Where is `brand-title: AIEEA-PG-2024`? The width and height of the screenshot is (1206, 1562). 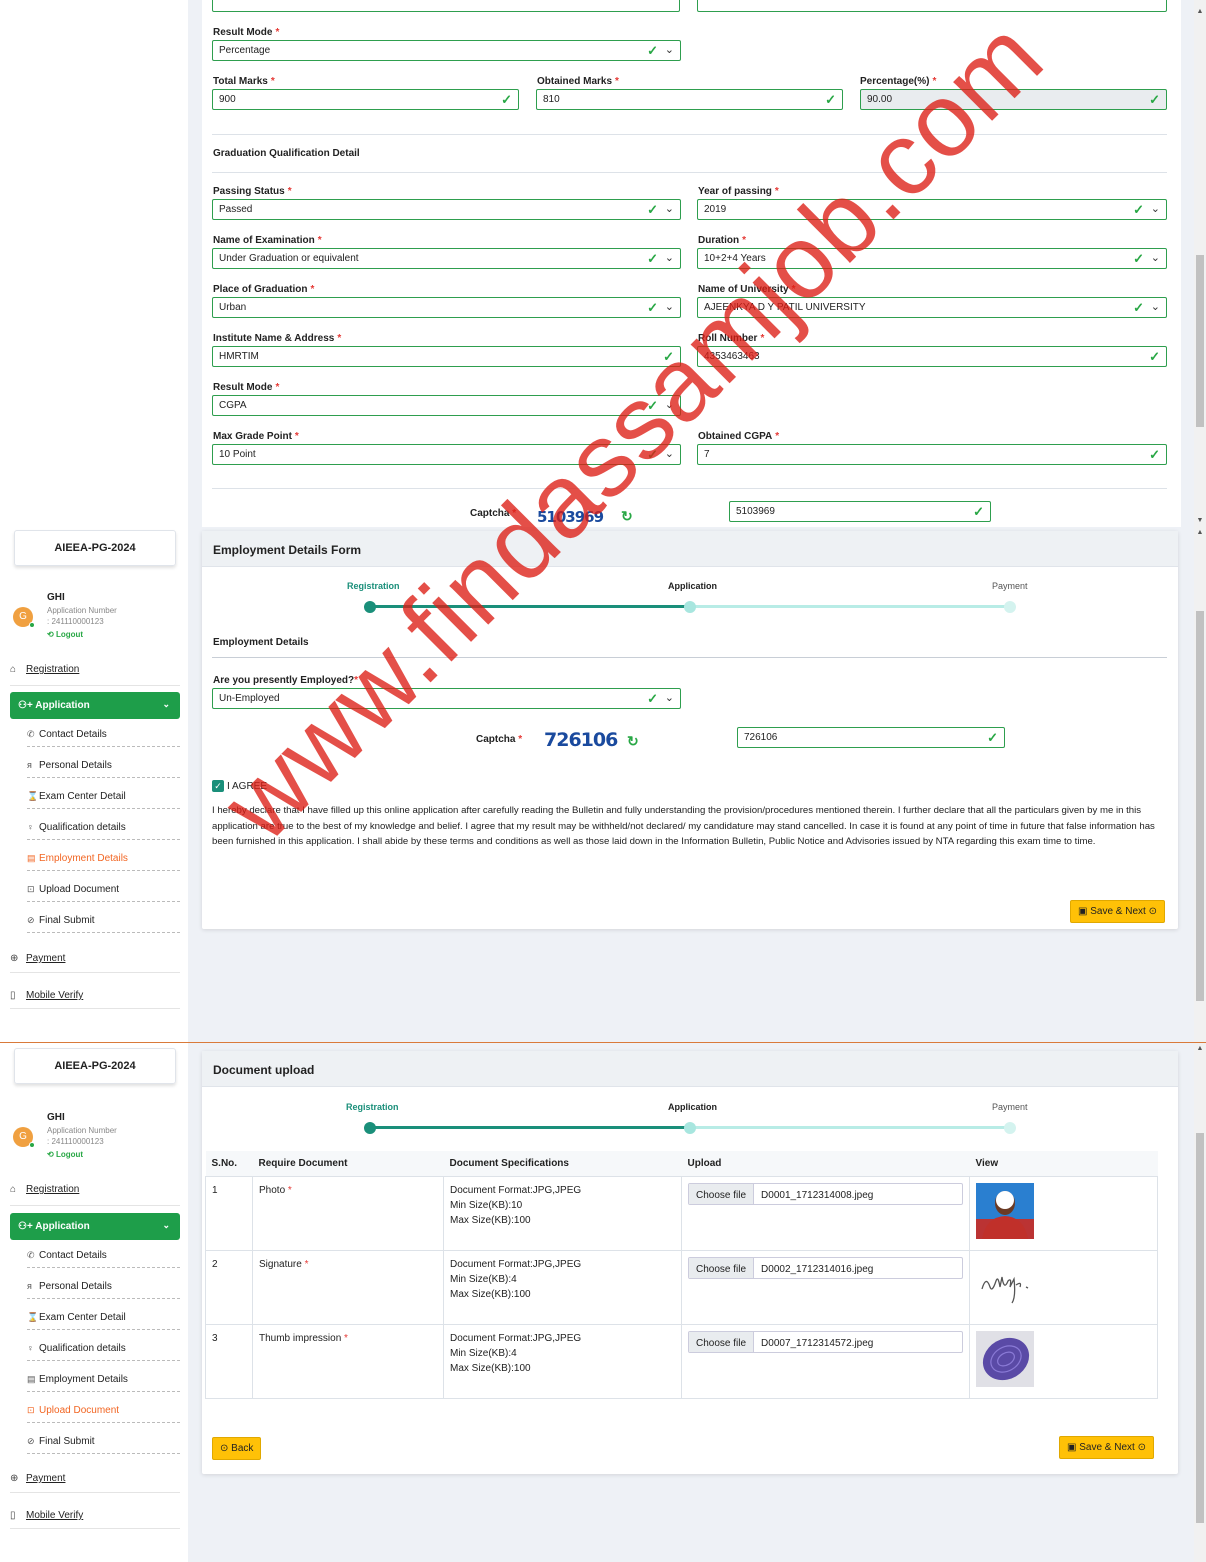 brand-title: AIEEA-PG-2024 is located at coordinates (95, 548).